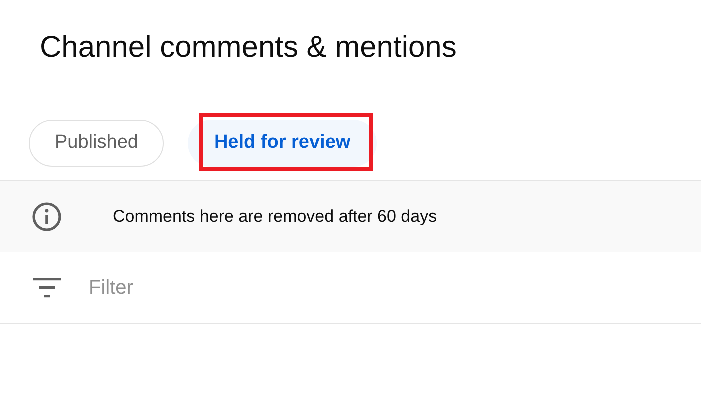 The image size is (701, 406). Describe the element at coordinates (47, 217) in the screenshot. I see `info-icon` at that location.